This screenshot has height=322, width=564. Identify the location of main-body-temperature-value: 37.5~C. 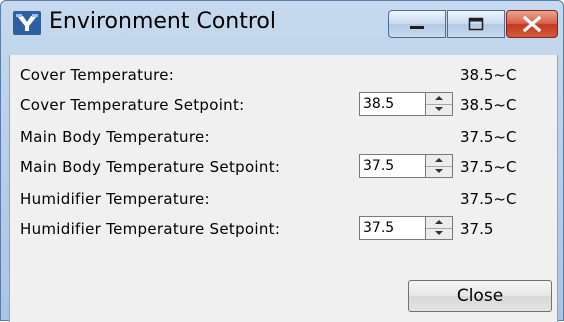
(488, 137).